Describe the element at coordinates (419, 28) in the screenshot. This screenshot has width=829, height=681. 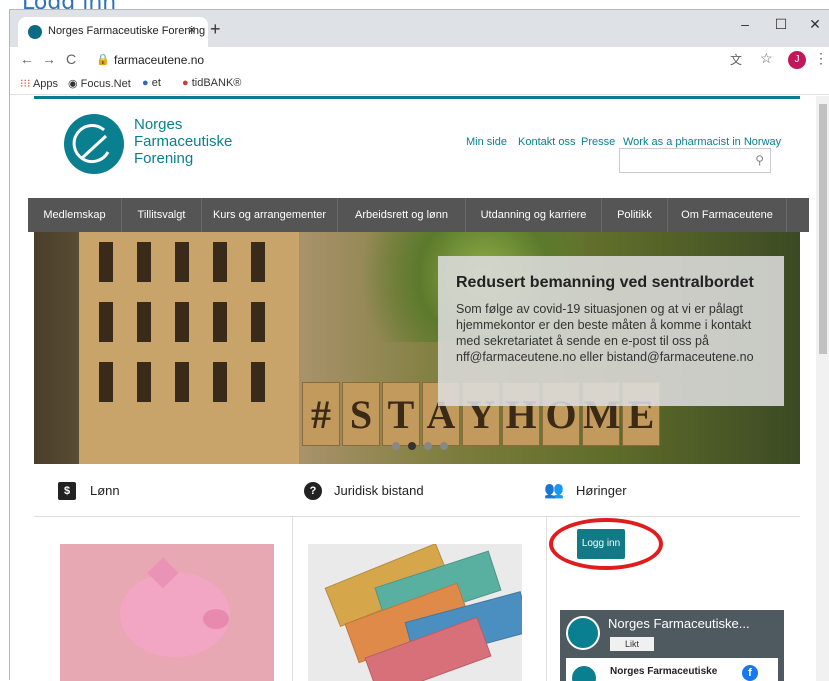
I see `tab-bar: Norges Farmaceutiske Forening × + – ☐ ✕` at that location.